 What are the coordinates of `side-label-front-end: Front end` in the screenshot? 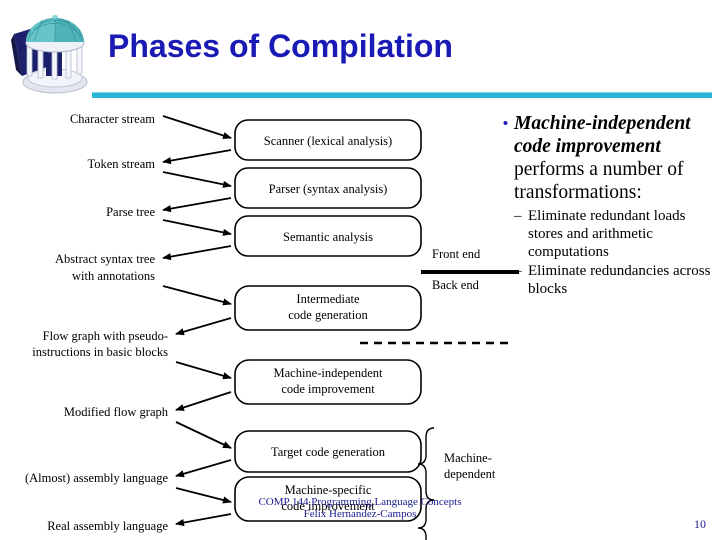 It's located at (456, 254).